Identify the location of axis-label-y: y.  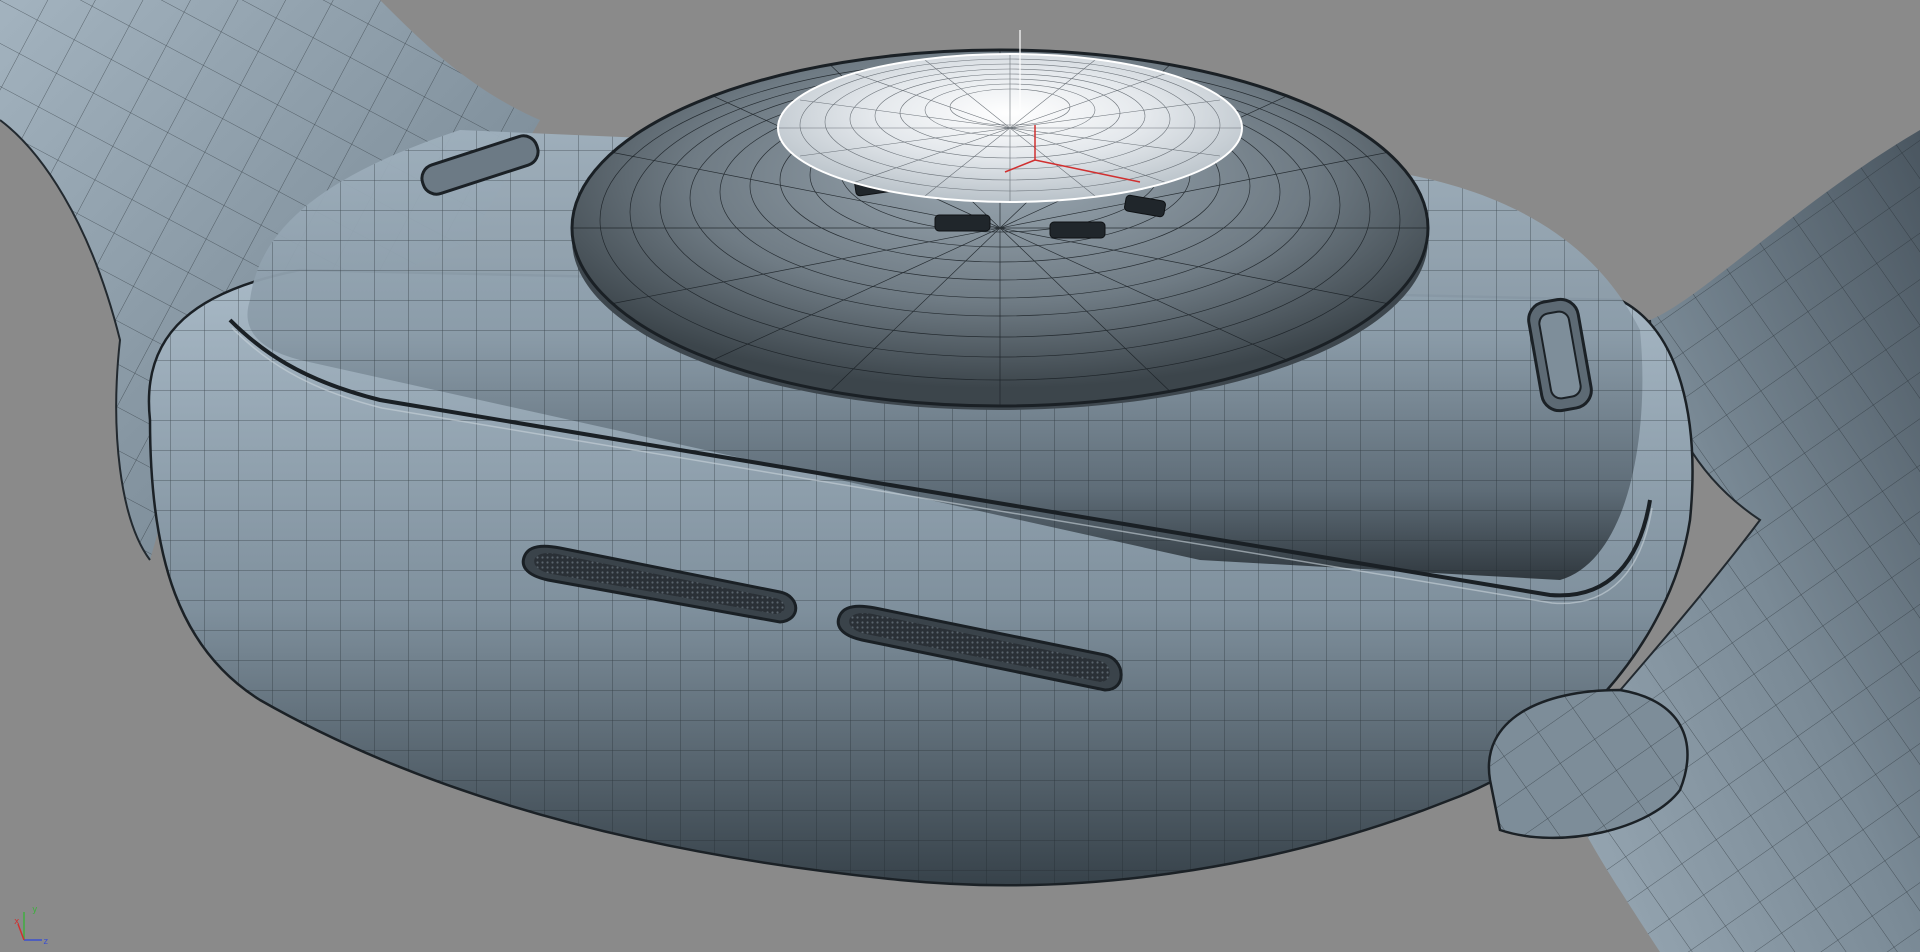
(35, 910).